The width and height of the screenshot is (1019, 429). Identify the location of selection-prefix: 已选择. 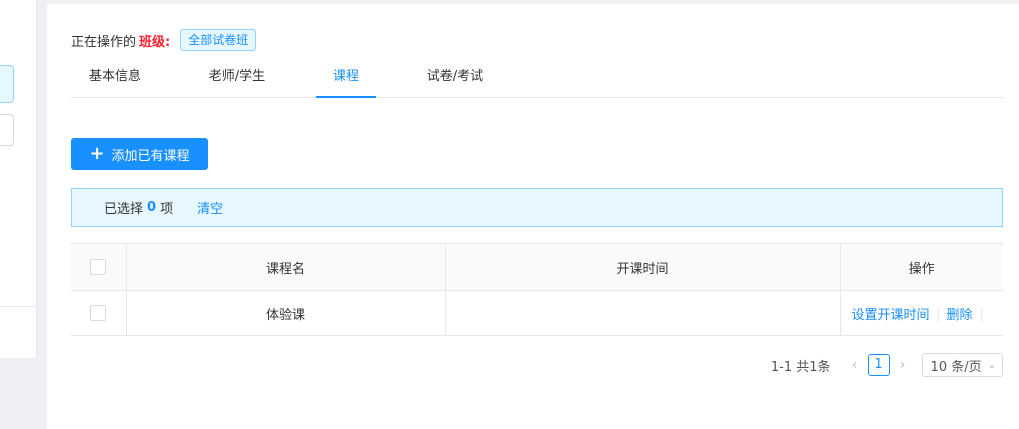
(124, 209).